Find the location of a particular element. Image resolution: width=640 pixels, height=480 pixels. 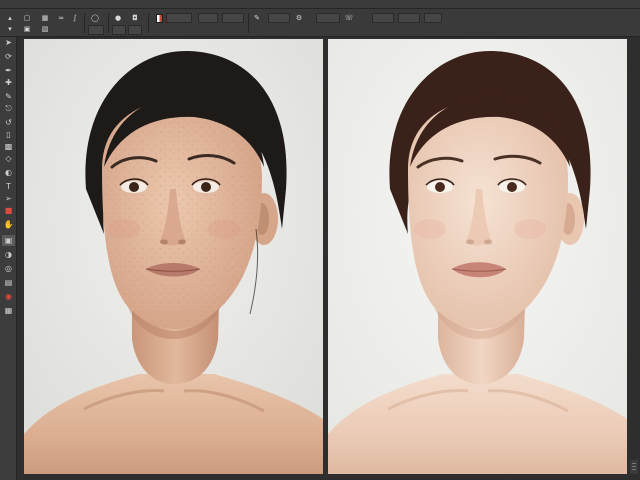

quick-mask-icon: ◎ is located at coordinates (8, 268).